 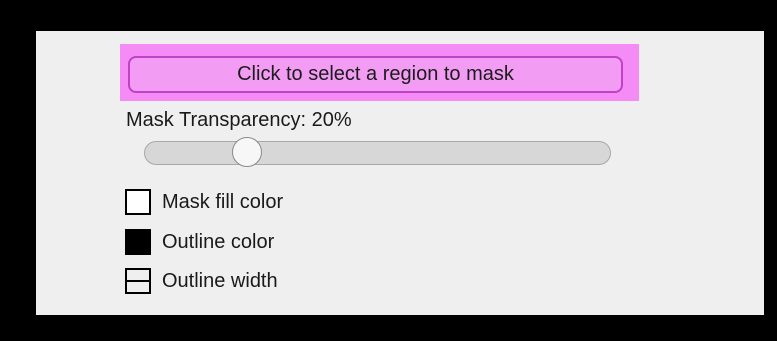 I want to click on outline-color-swatch, so click(x=138, y=242).